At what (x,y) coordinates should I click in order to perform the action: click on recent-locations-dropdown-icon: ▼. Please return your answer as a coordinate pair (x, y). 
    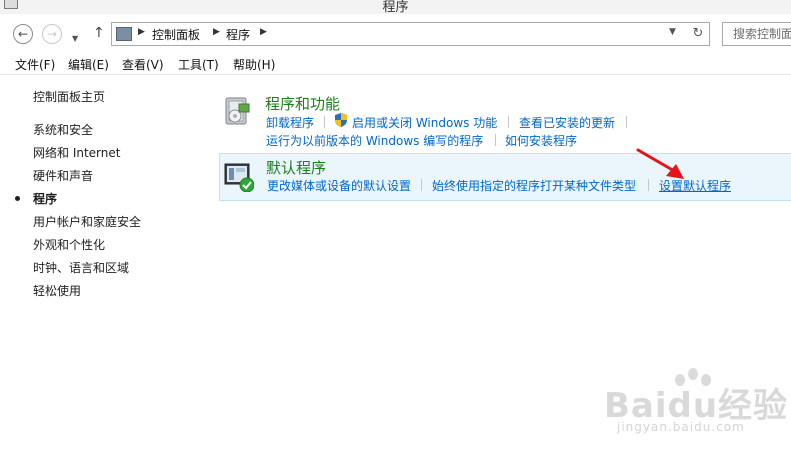
    Looking at the image, I should click on (75, 38).